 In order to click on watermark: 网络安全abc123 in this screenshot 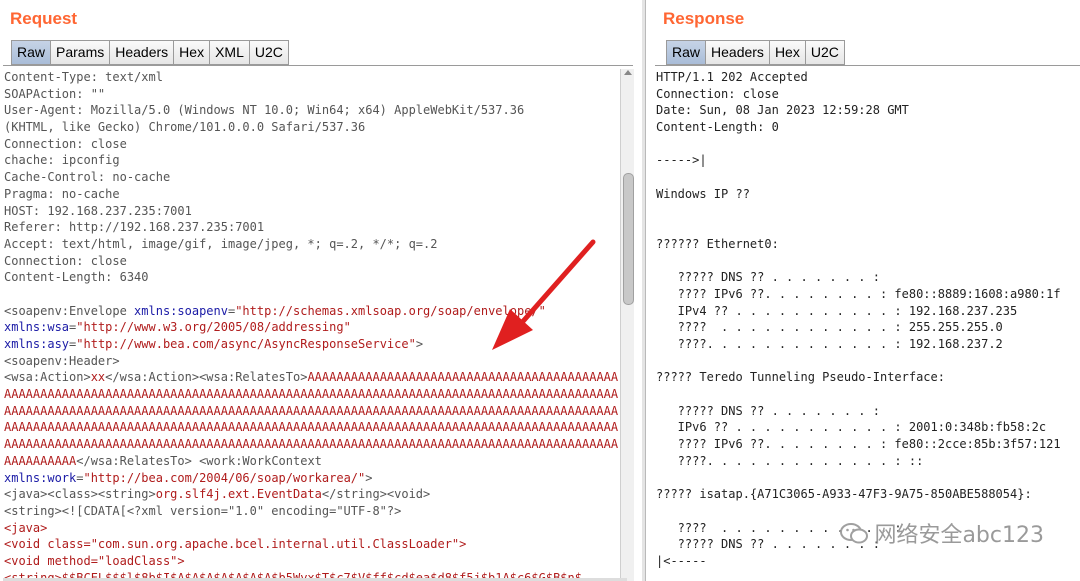, I will do `click(942, 533)`.